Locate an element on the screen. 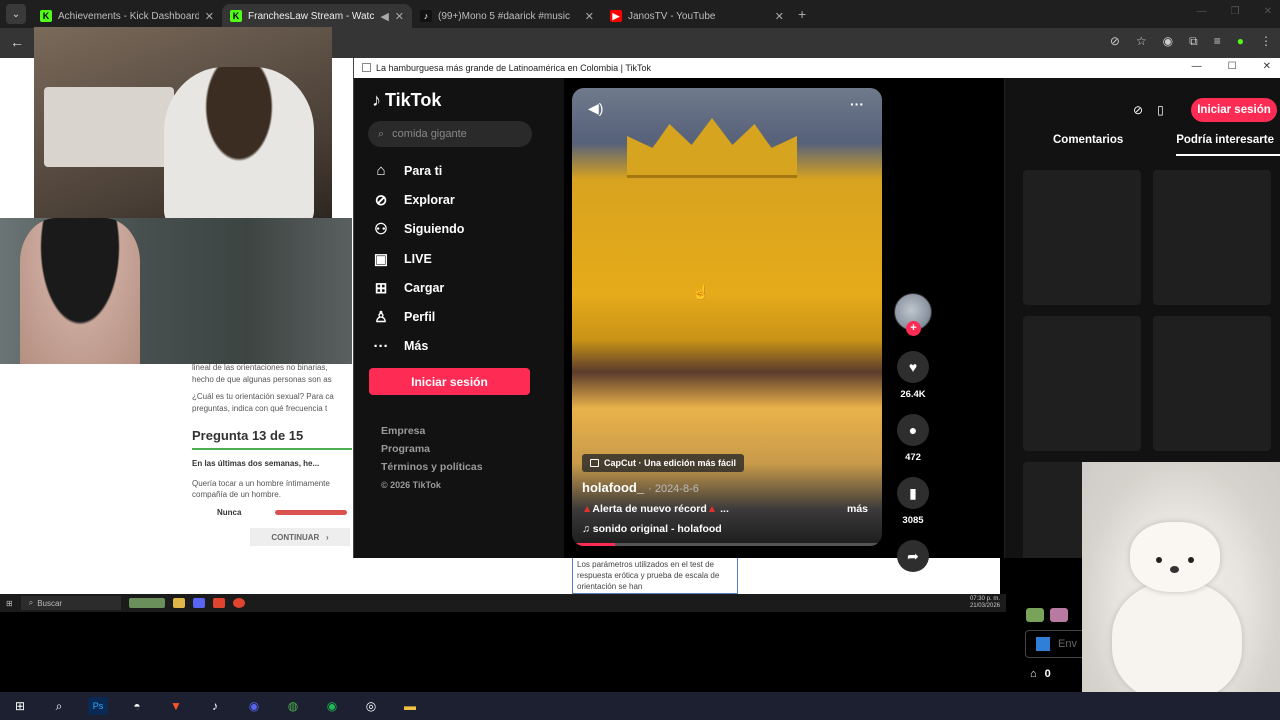 The width and height of the screenshot is (1280, 720). nav-item-explorar: ⊘ Explorar is located at coordinates (418, 199).